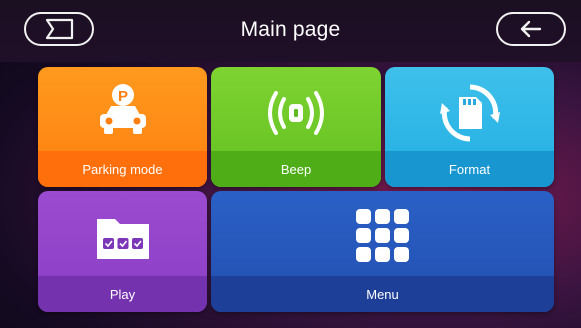 This screenshot has width=581, height=328. I want to click on car-parking-icon: P, so click(122, 109).